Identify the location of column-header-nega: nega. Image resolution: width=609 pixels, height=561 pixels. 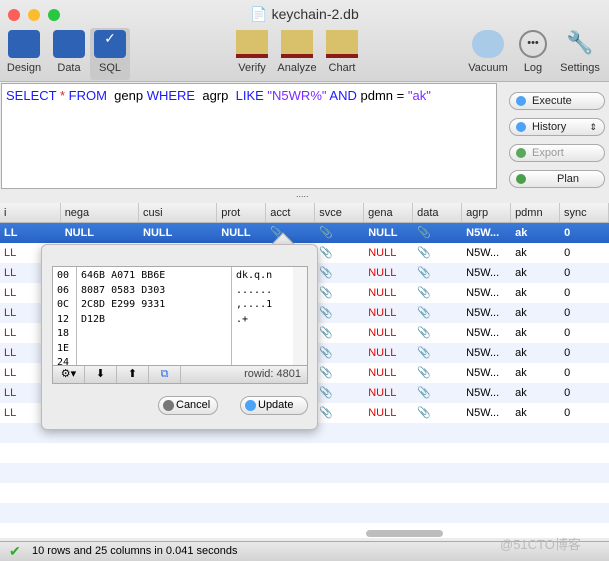
(100, 212).